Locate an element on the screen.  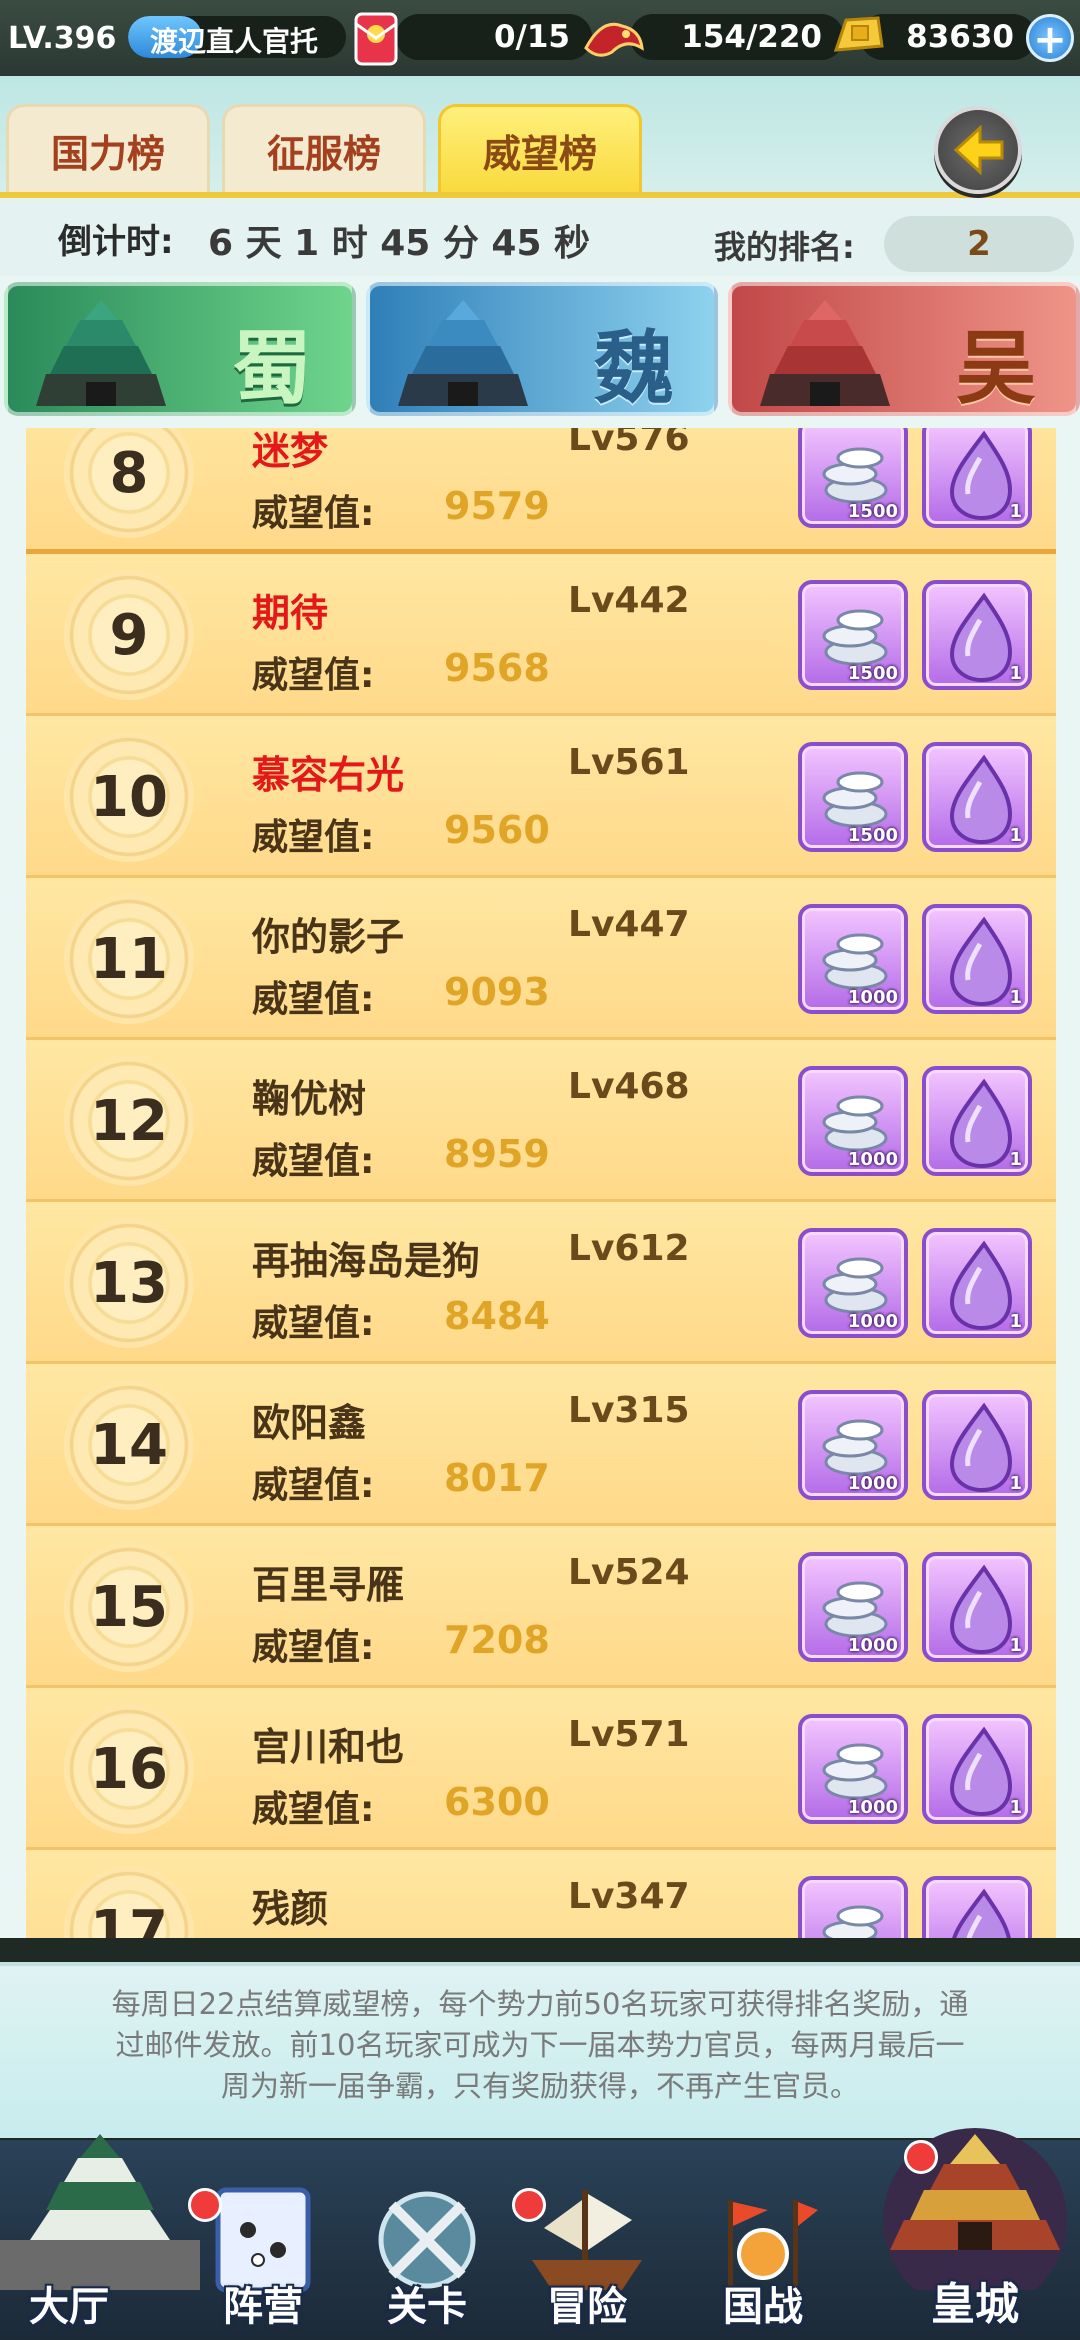
ranking-row: 9 期待 Lv442 威望值: 9568 1500 1 is located at coordinates (541, 635).